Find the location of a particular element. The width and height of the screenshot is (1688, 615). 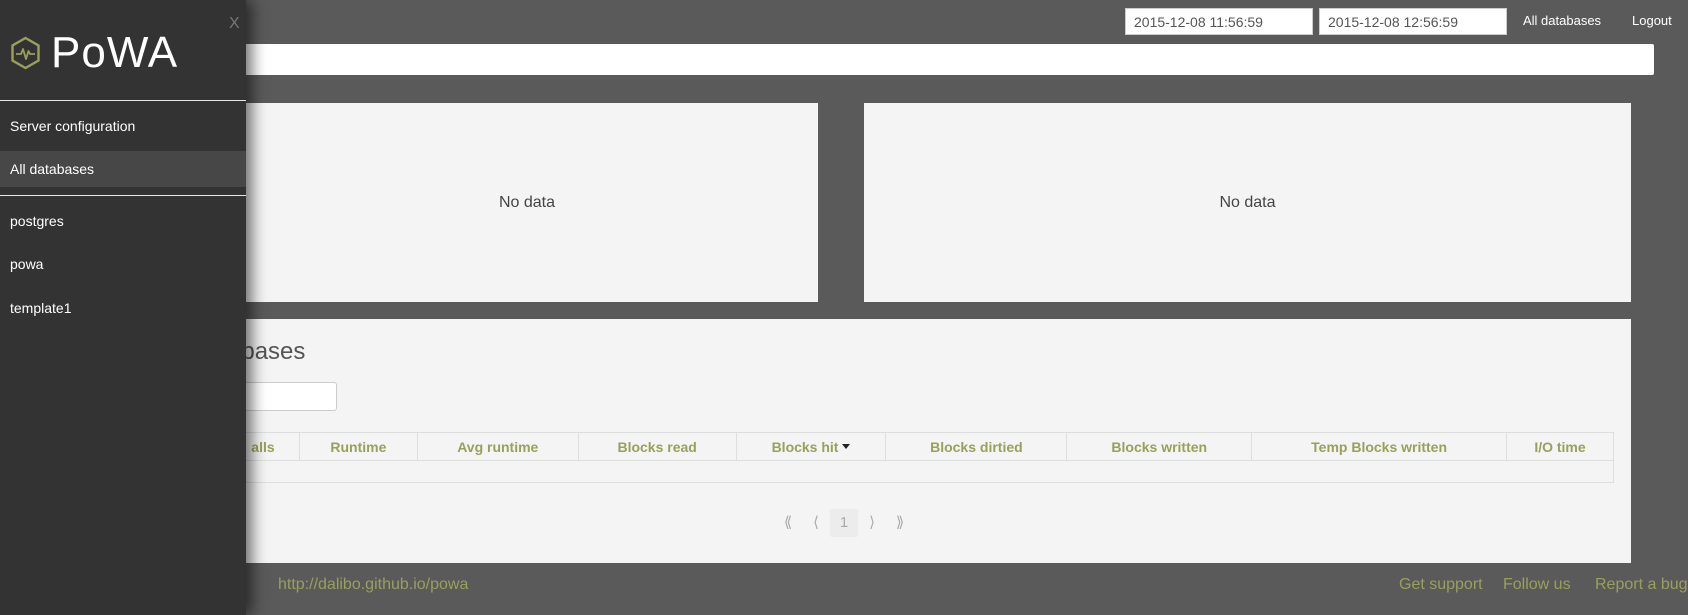

sidebar-item-template1: template1 is located at coordinates (123, 308).